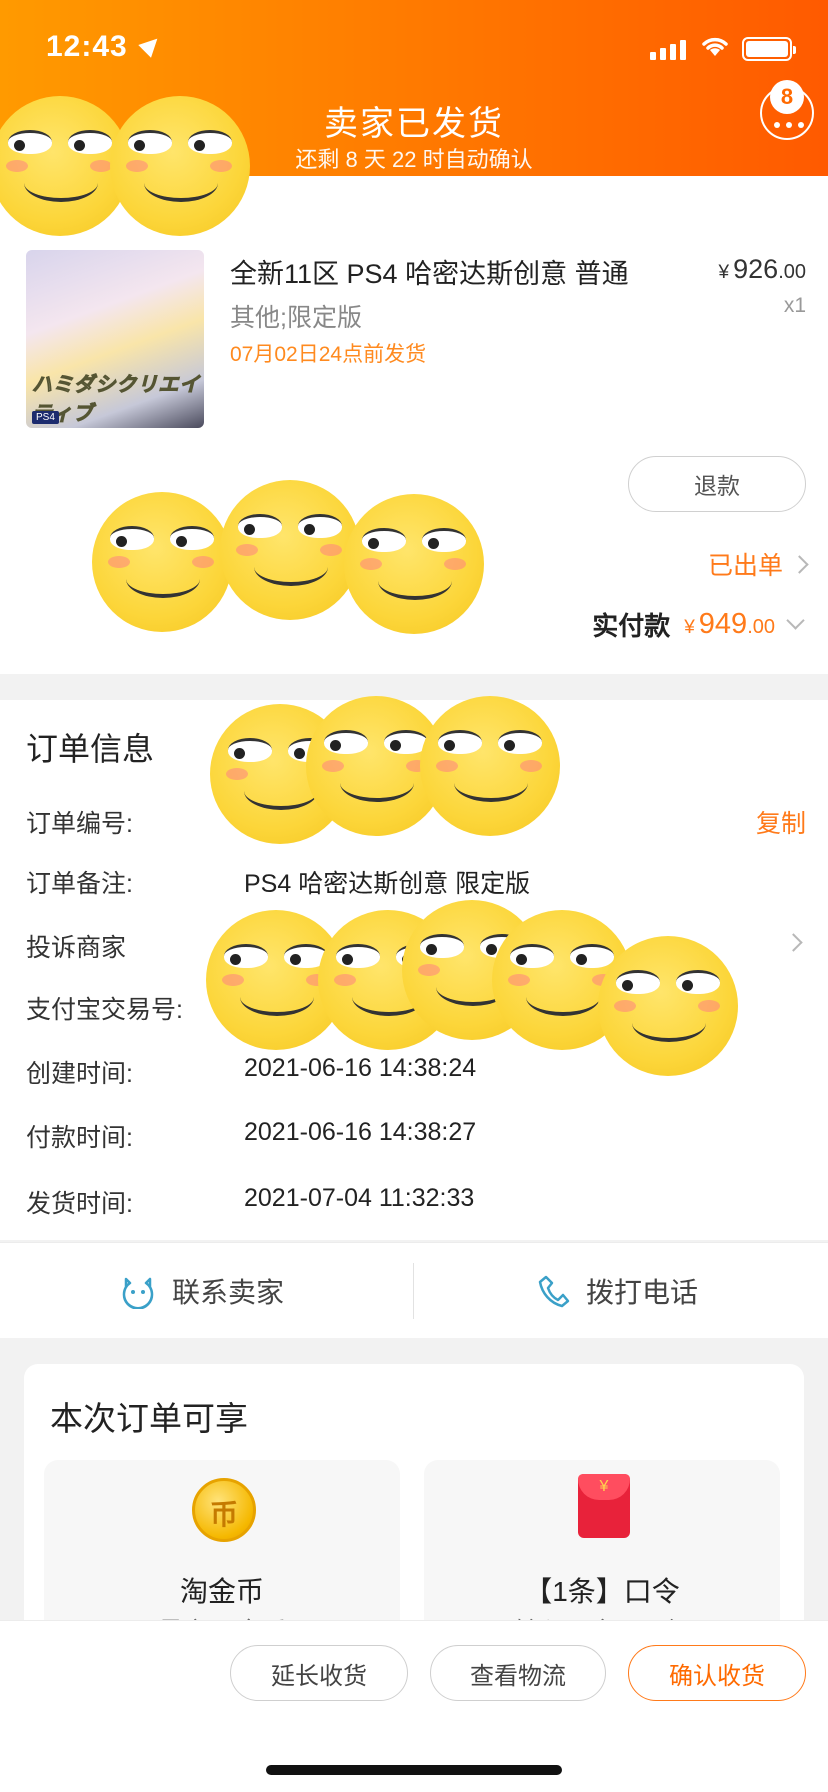  I want to click on product-quantity: x1, so click(794, 305).